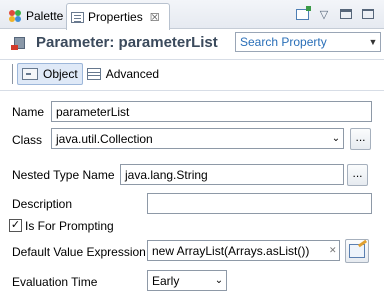 The width and height of the screenshot is (384, 296). What do you see at coordinates (28, 112) in the screenshot?
I see `name-label: Name` at bounding box center [28, 112].